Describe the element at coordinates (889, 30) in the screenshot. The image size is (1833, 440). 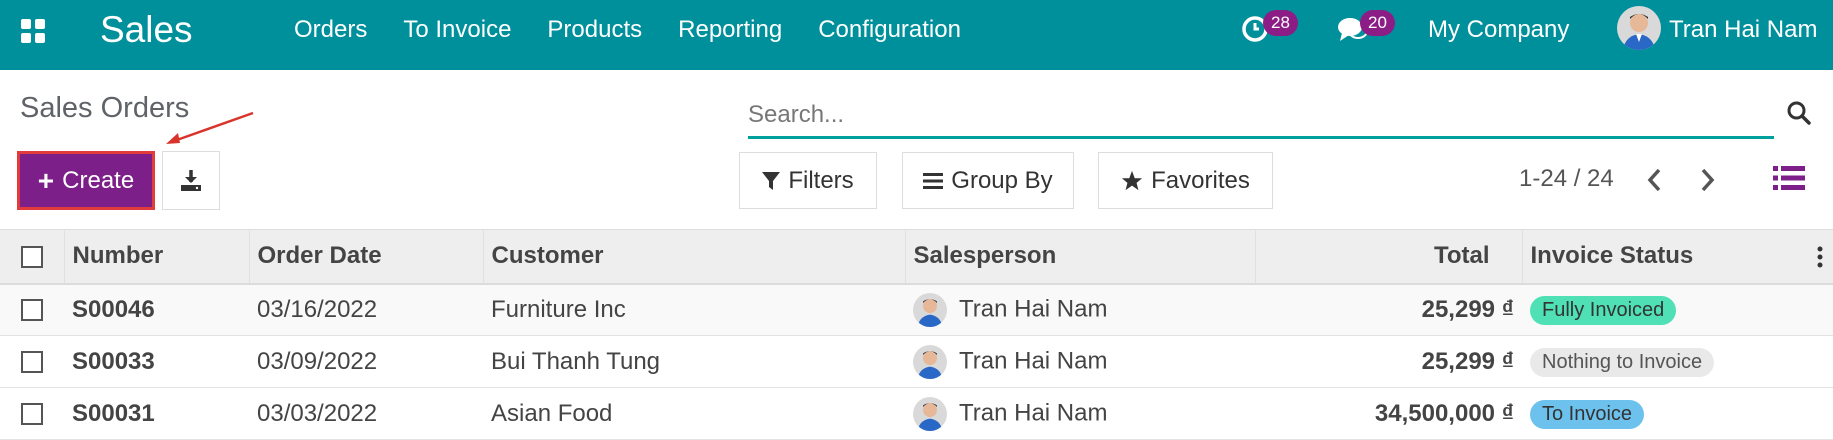
I see `menu-configuration: Configuration` at that location.